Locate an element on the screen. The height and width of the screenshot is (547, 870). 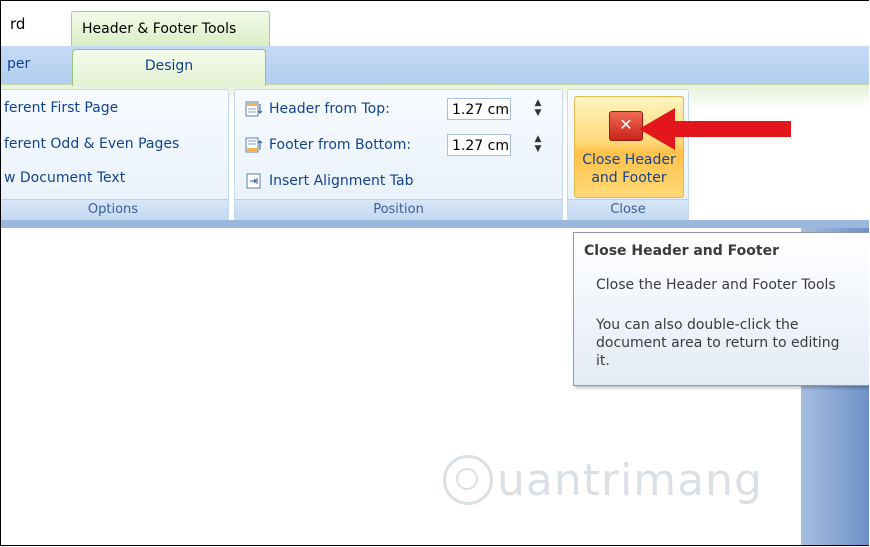
header-from-top-row: Header from Top: is located at coordinates (317, 109).